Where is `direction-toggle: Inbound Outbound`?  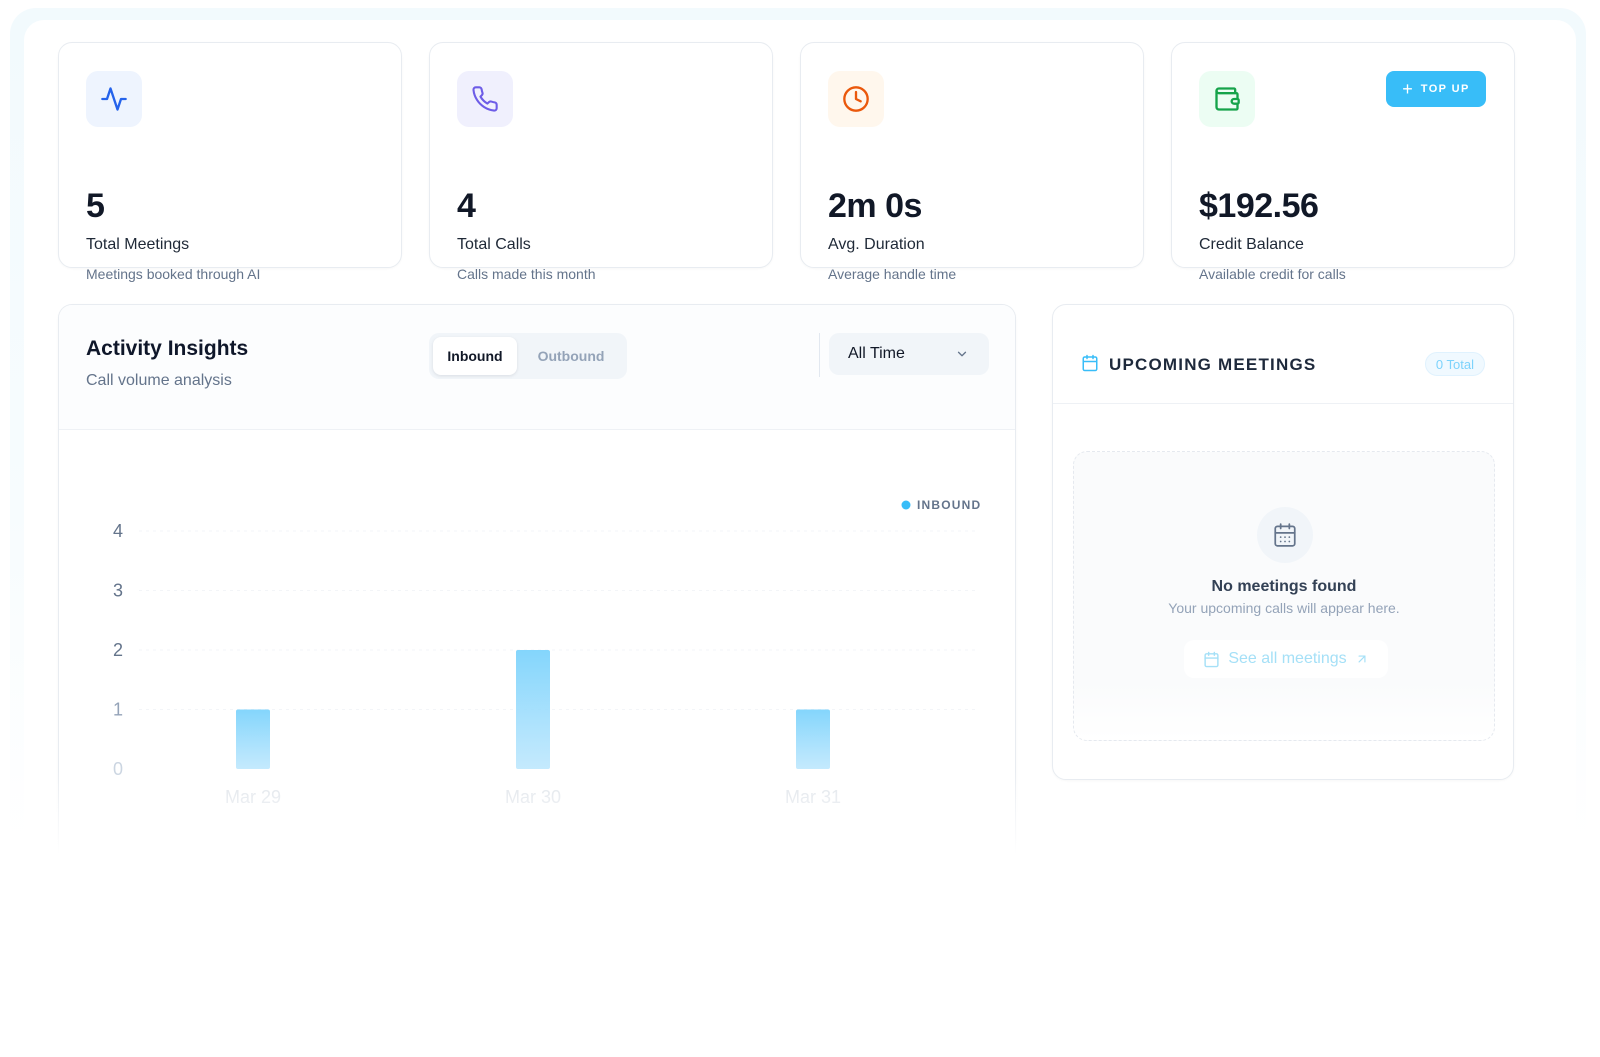
direction-toggle: Inbound Outbound is located at coordinates (528, 356).